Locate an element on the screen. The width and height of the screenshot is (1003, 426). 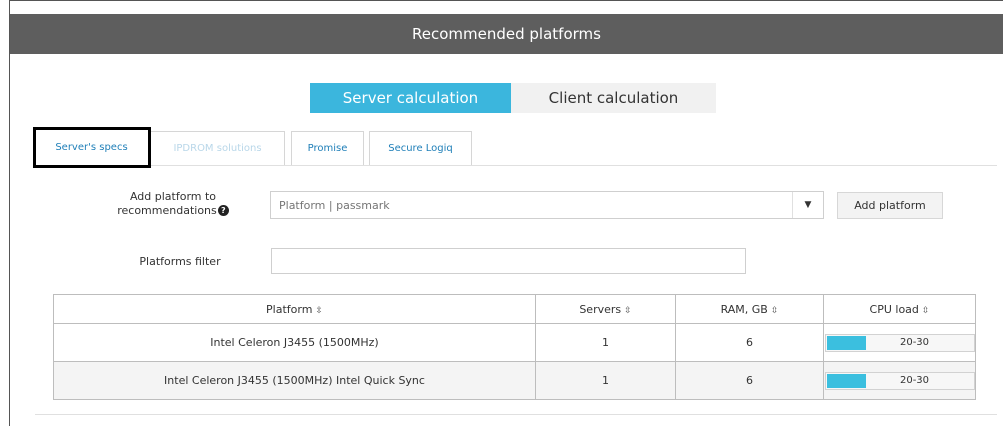
server-calculation-button: Server calculation is located at coordinates (410, 98).